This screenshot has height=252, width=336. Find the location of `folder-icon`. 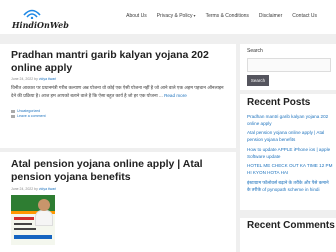

folder-icon is located at coordinates (13, 111).